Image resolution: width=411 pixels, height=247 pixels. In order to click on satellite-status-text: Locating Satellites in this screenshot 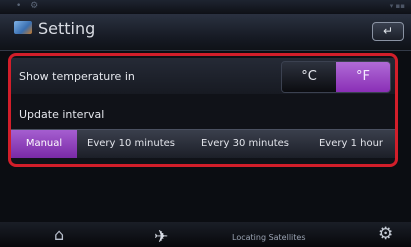, I will do `click(269, 237)`.